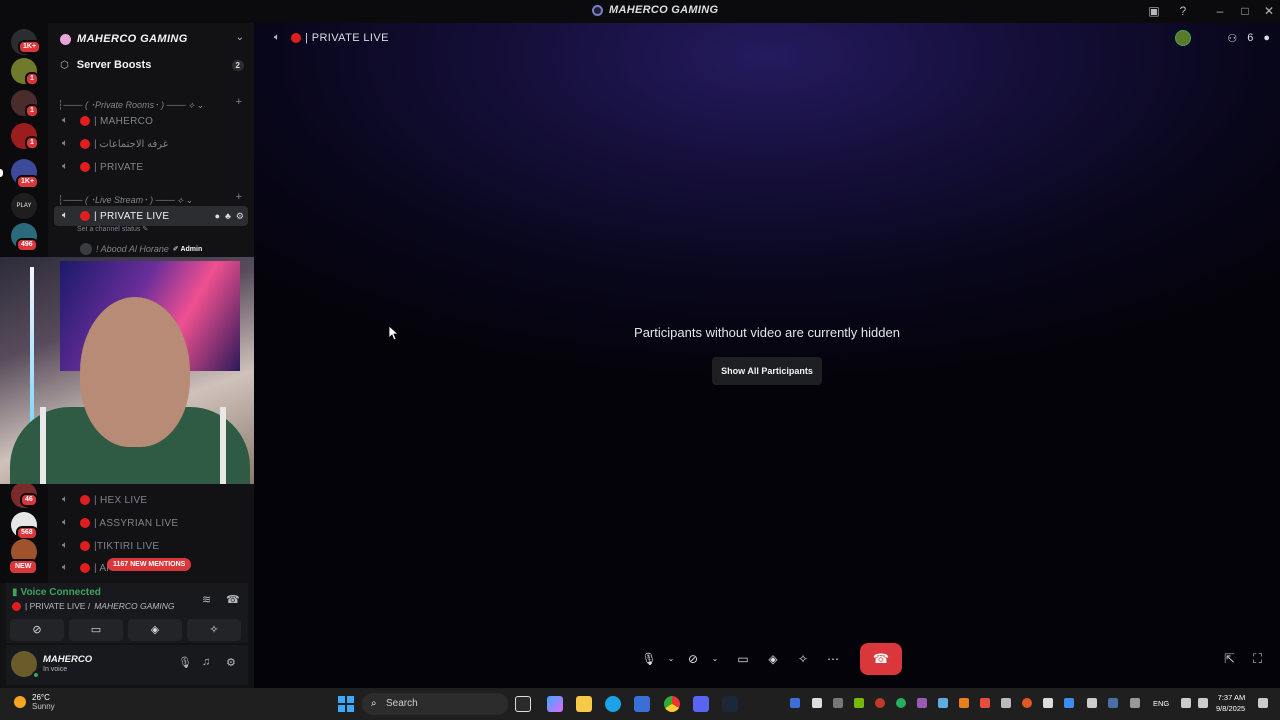 This screenshot has height=720, width=1280. I want to click on search-box: ⌕ Search, so click(435, 704).